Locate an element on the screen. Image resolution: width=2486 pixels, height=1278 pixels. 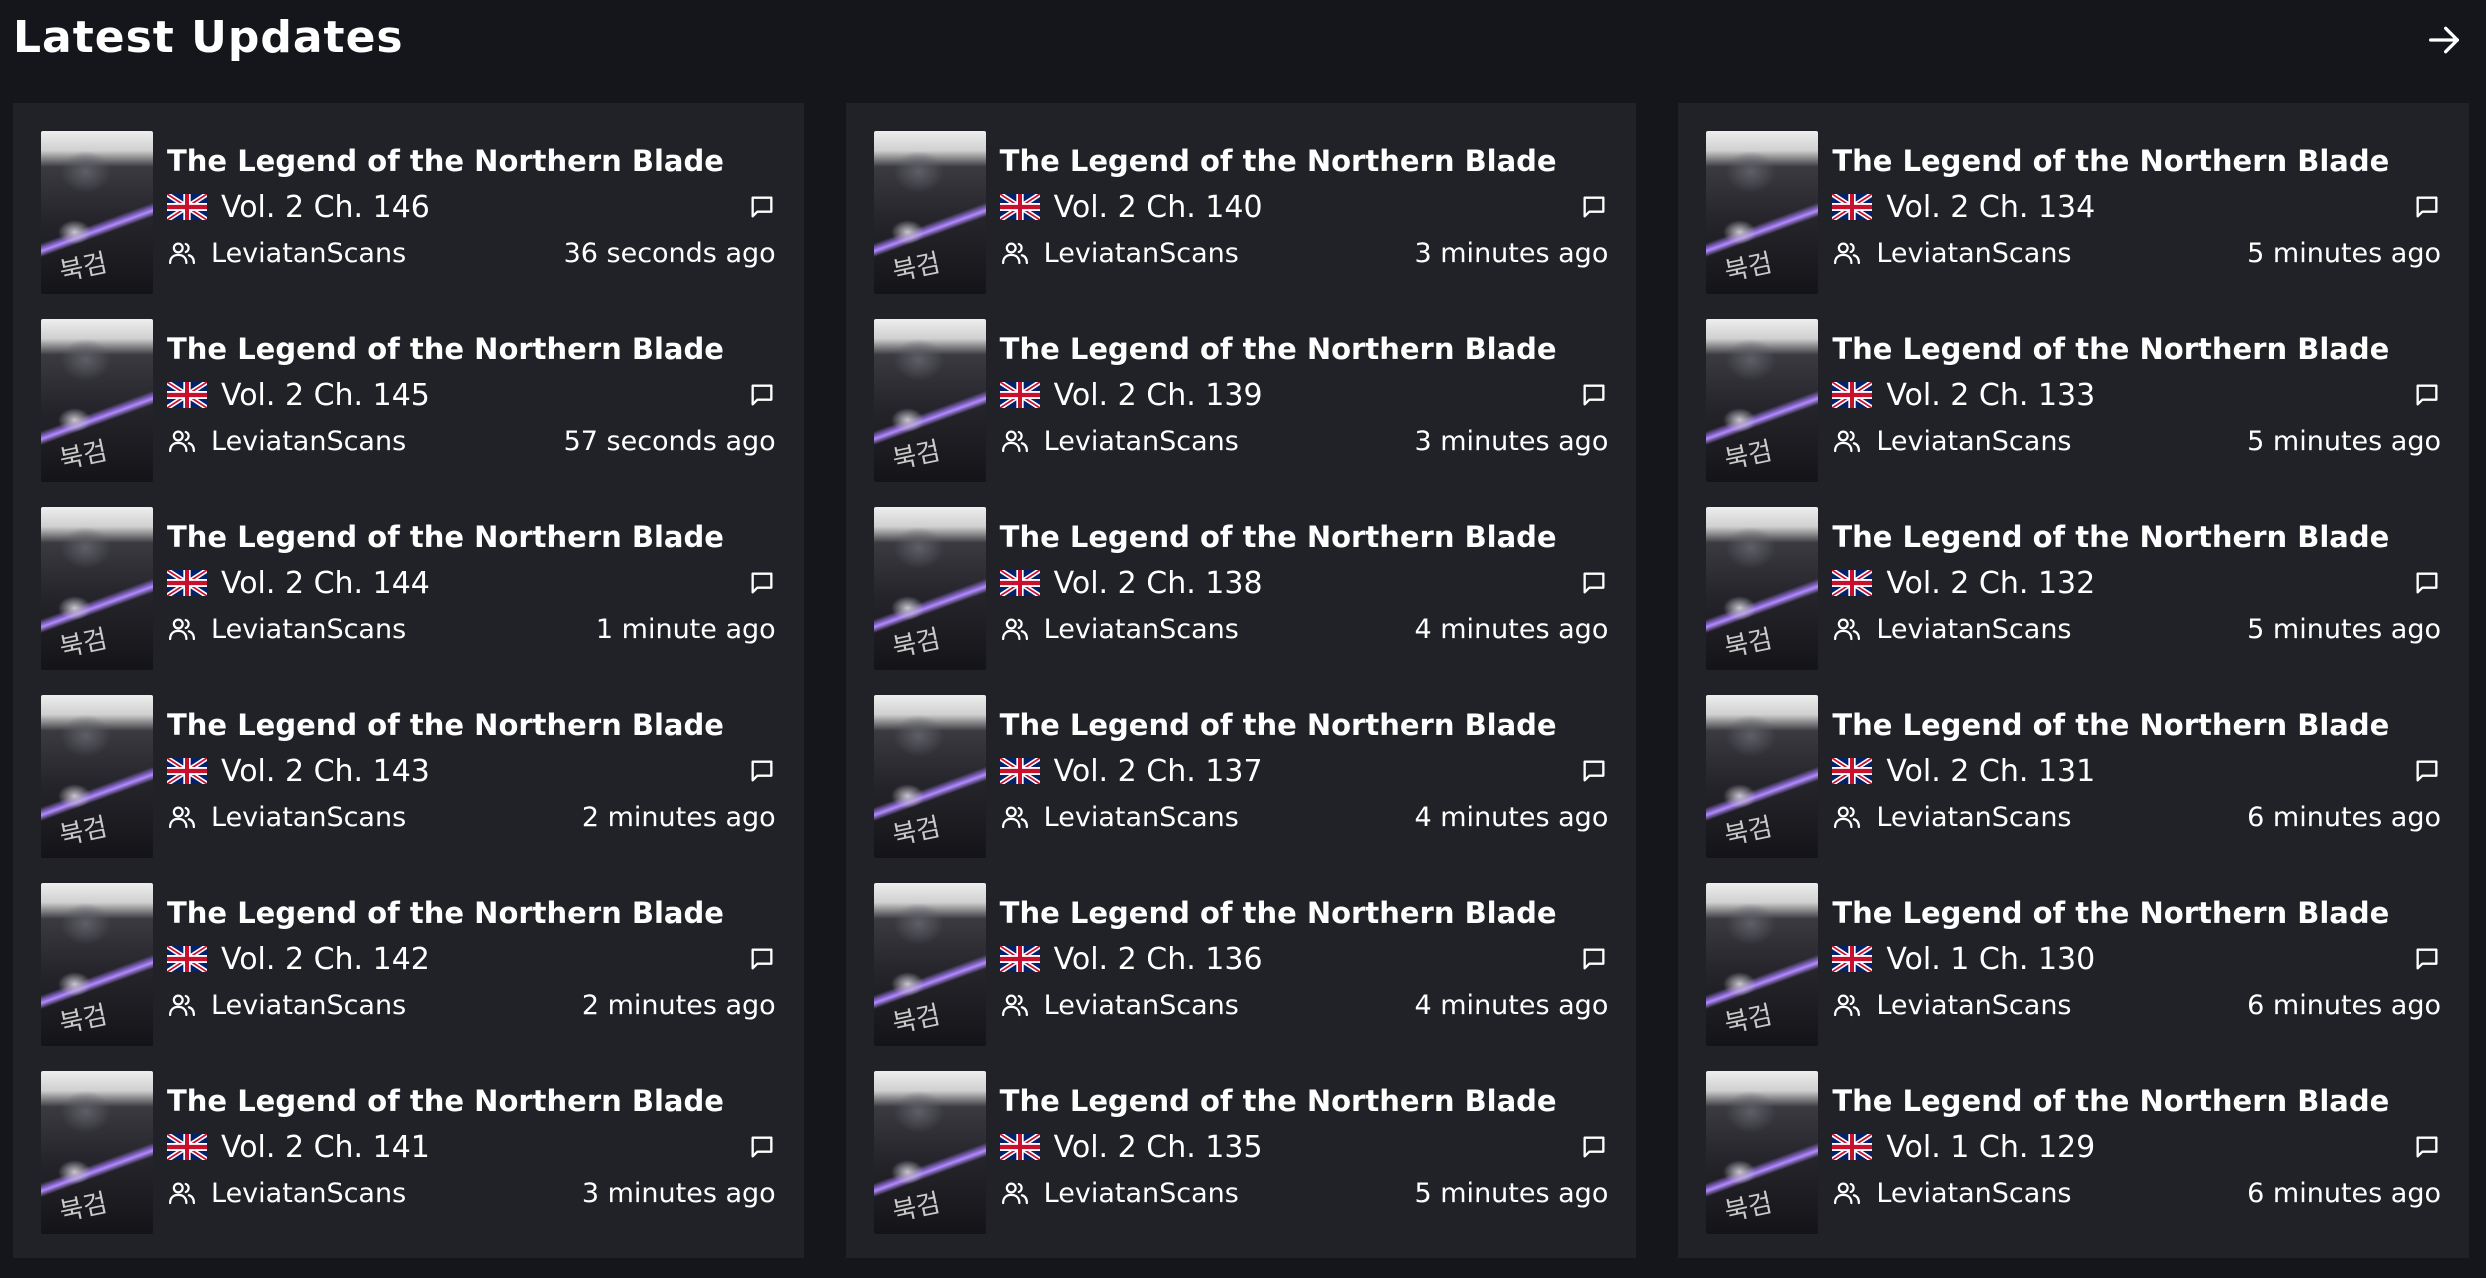
chapter-link: Vol. 2 Ch. 141 is located at coordinates (484, 1147).